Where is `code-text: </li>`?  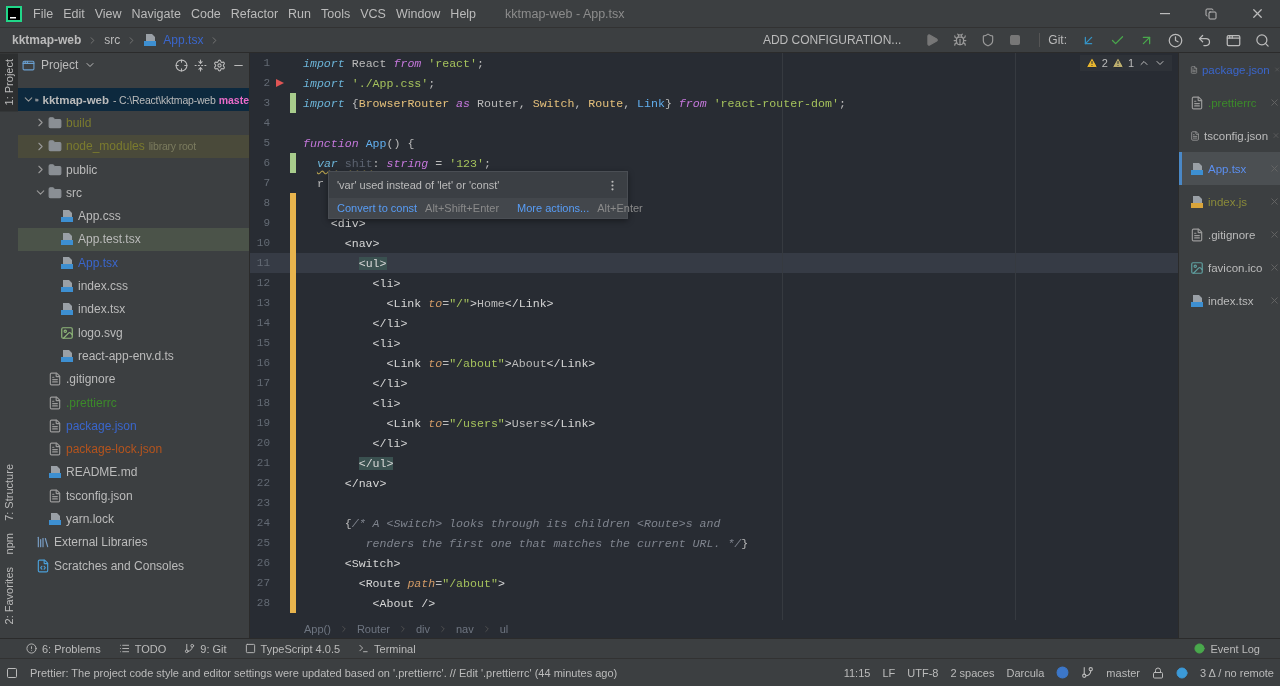
code-text: </li> is located at coordinates (389, 383).